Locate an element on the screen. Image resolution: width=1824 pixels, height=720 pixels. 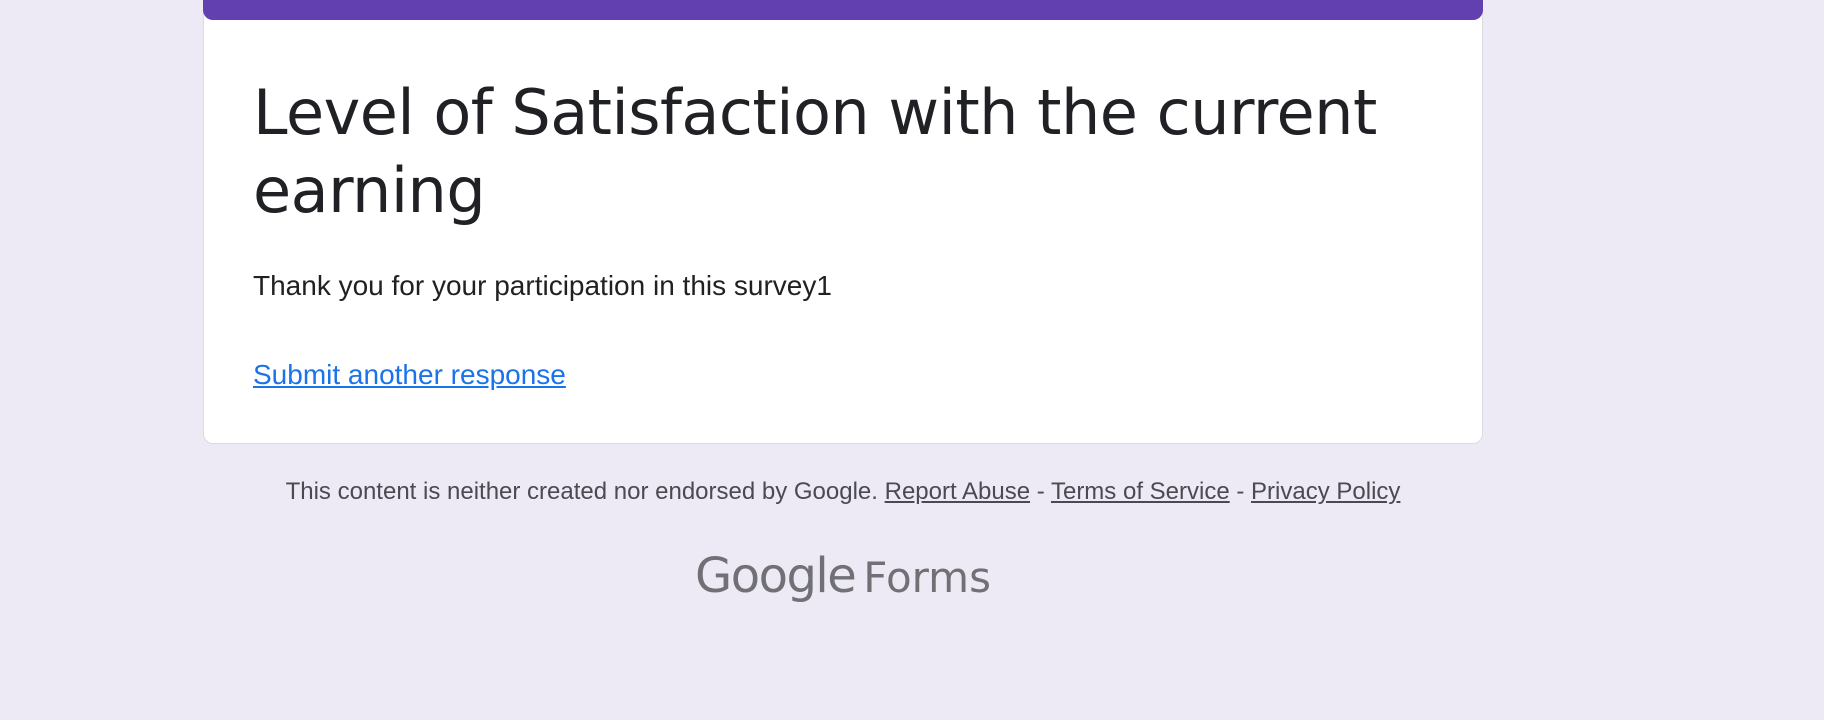
privacy-policy-link: Privacy Policy is located at coordinates (1325, 491).